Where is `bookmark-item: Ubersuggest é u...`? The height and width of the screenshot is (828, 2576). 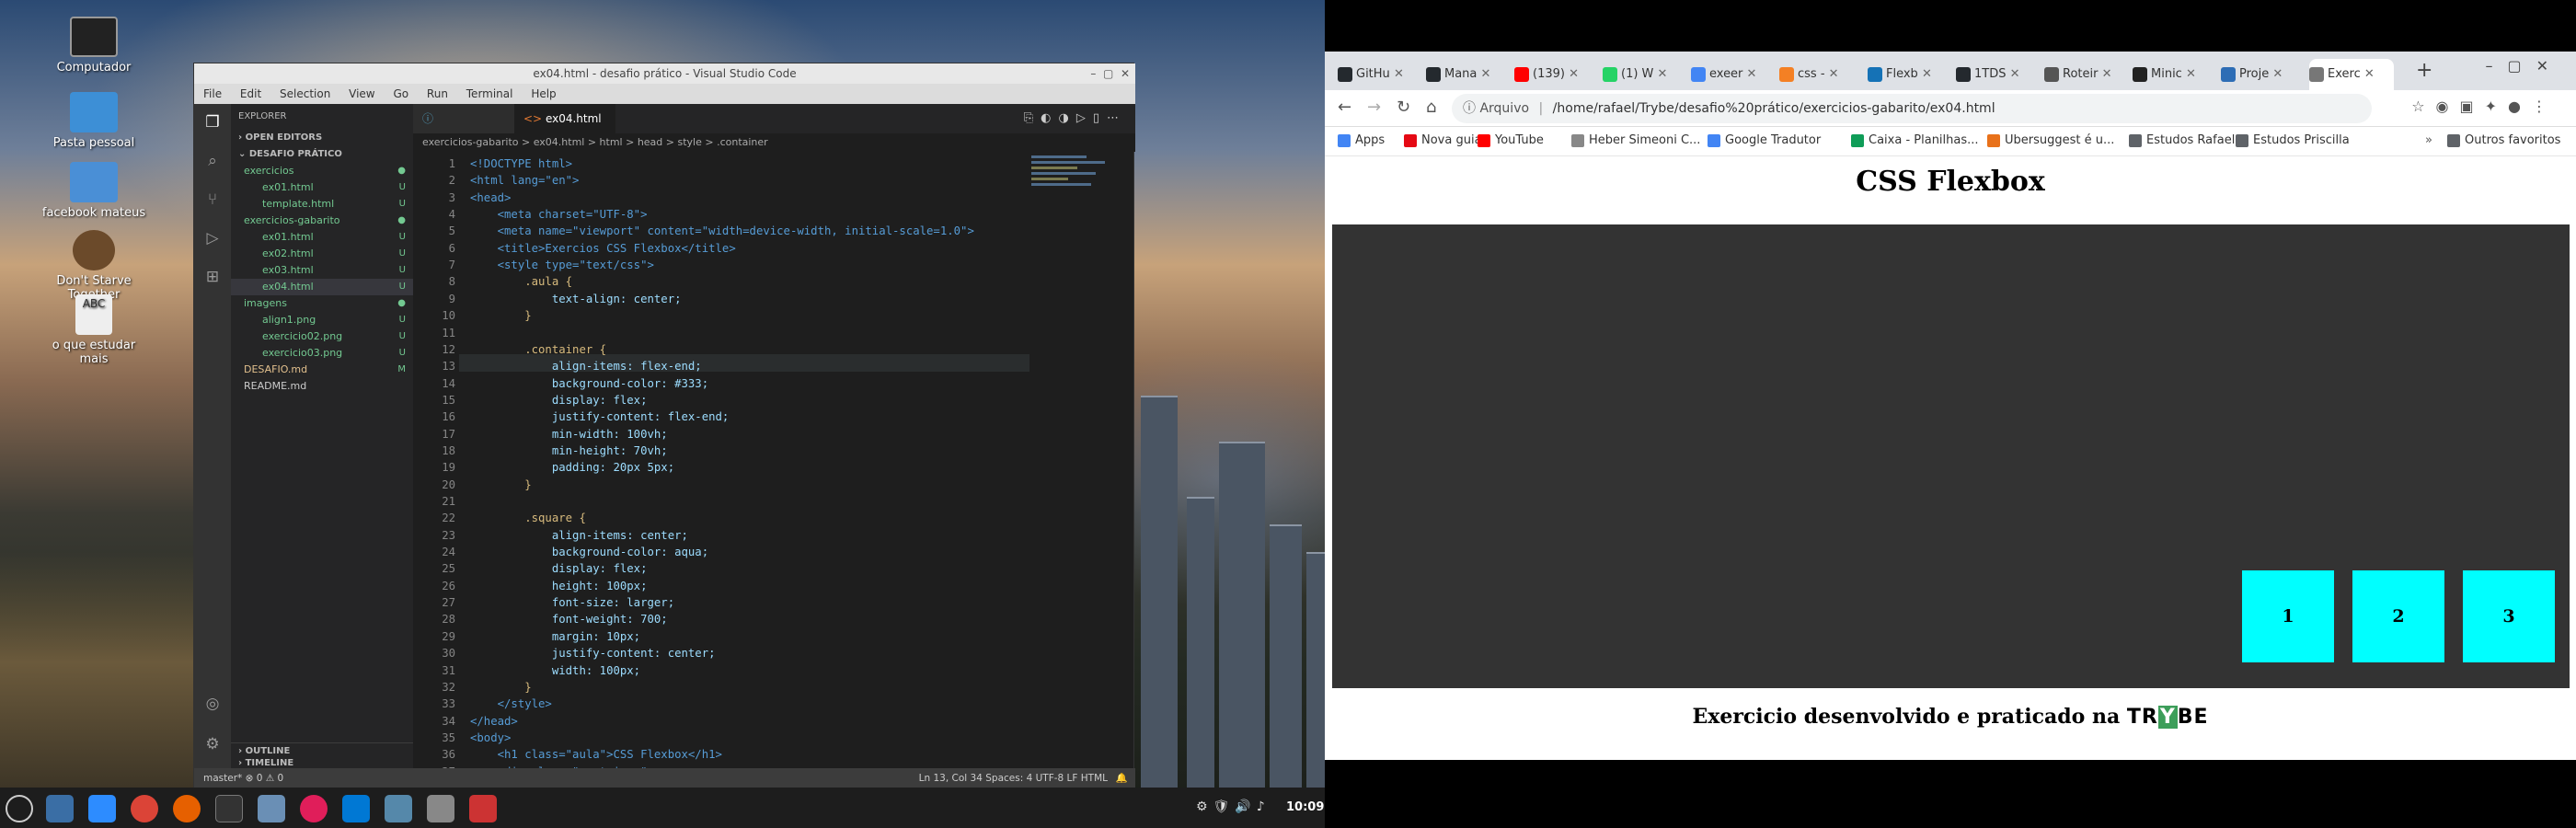 bookmark-item: Ubersuggest é u... is located at coordinates (2050, 140).